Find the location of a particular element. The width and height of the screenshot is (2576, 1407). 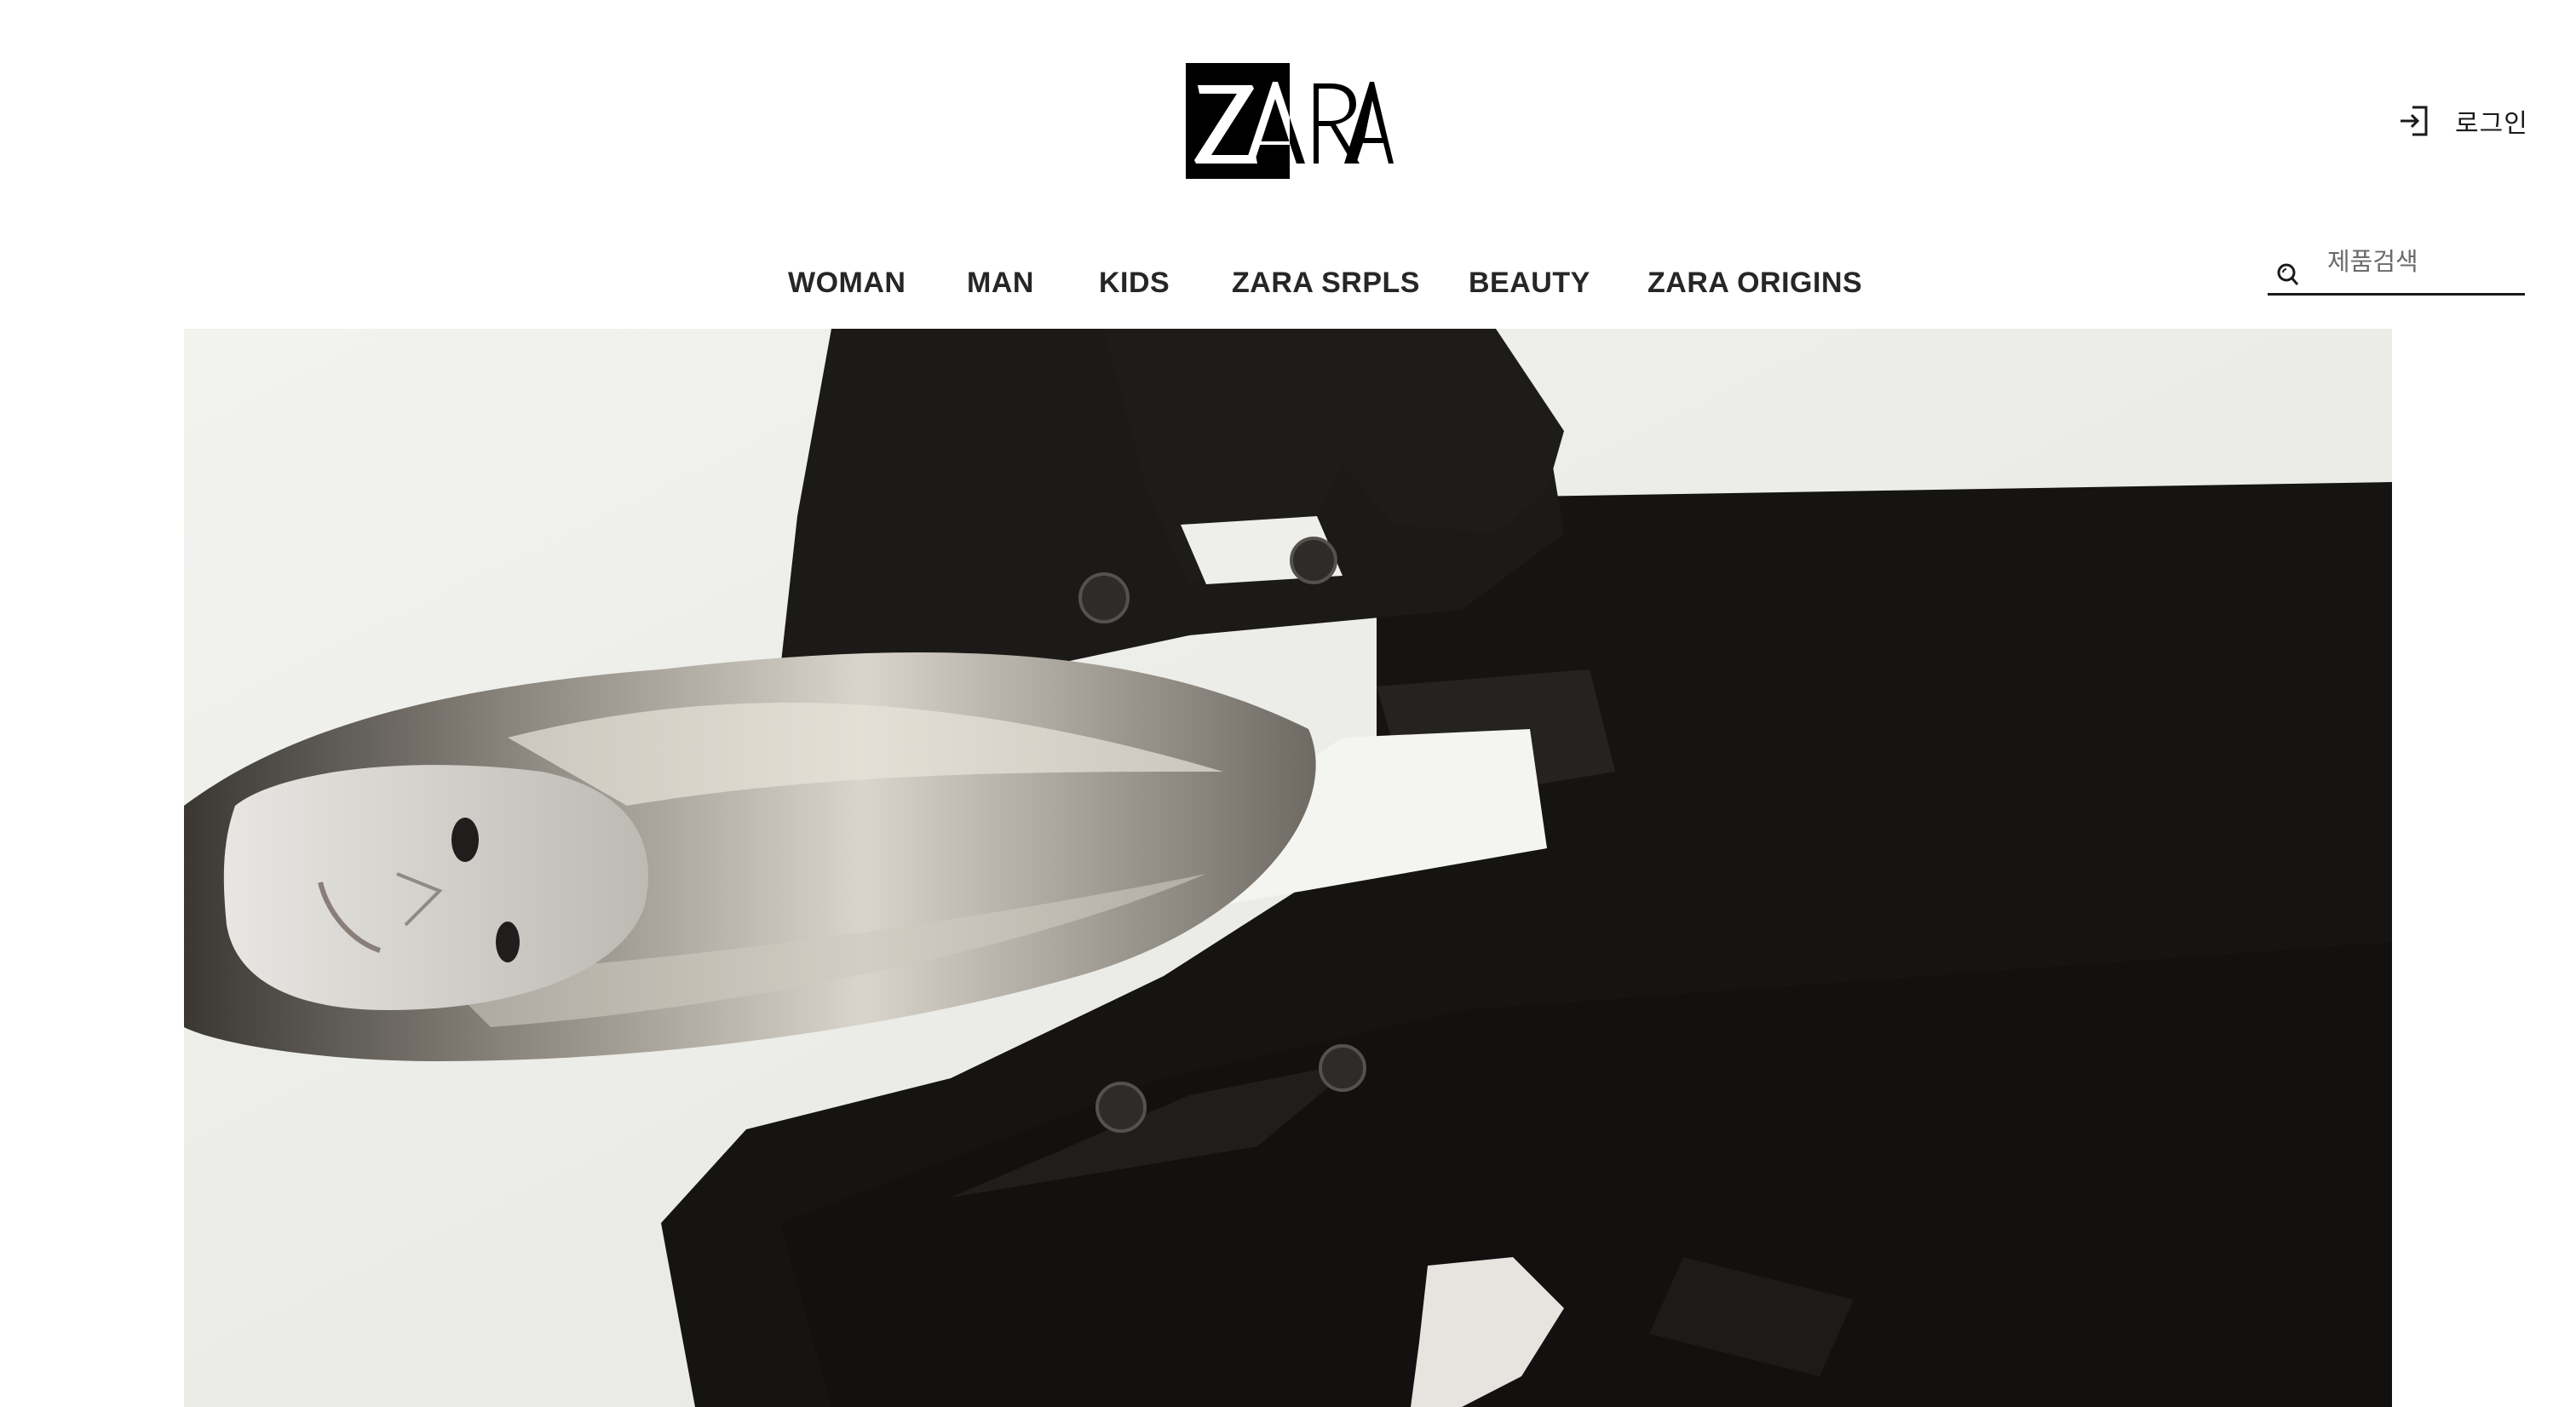

login-label: 로그인 is located at coordinates (2491, 124).